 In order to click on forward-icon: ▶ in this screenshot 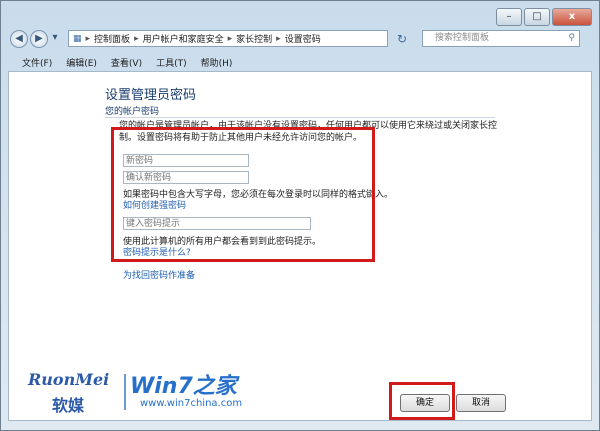, I will do `click(39, 39)`.